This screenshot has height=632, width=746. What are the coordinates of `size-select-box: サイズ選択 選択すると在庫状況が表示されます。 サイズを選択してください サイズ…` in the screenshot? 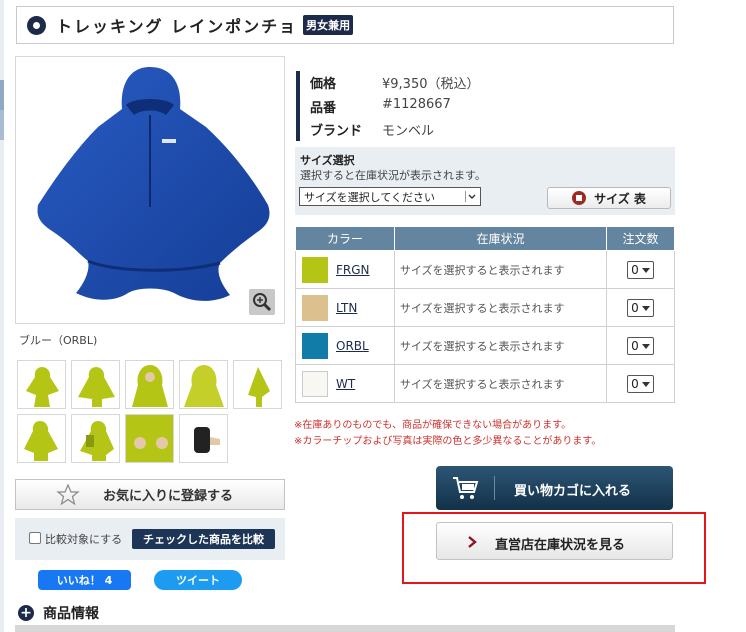 It's located at (485, 181).